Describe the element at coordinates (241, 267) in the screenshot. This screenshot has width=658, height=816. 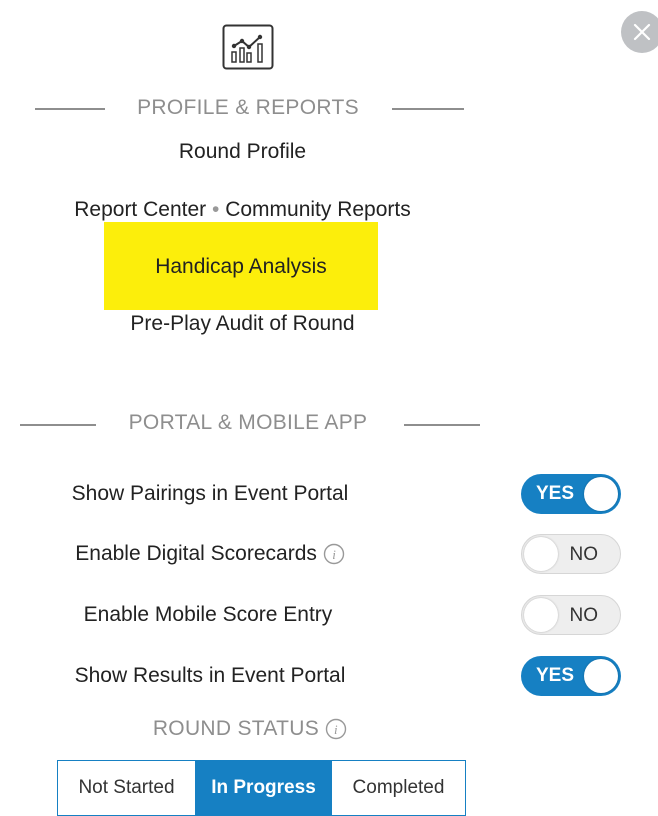
I see `handicap-analysis-link: Handicap Analysis` at that location.